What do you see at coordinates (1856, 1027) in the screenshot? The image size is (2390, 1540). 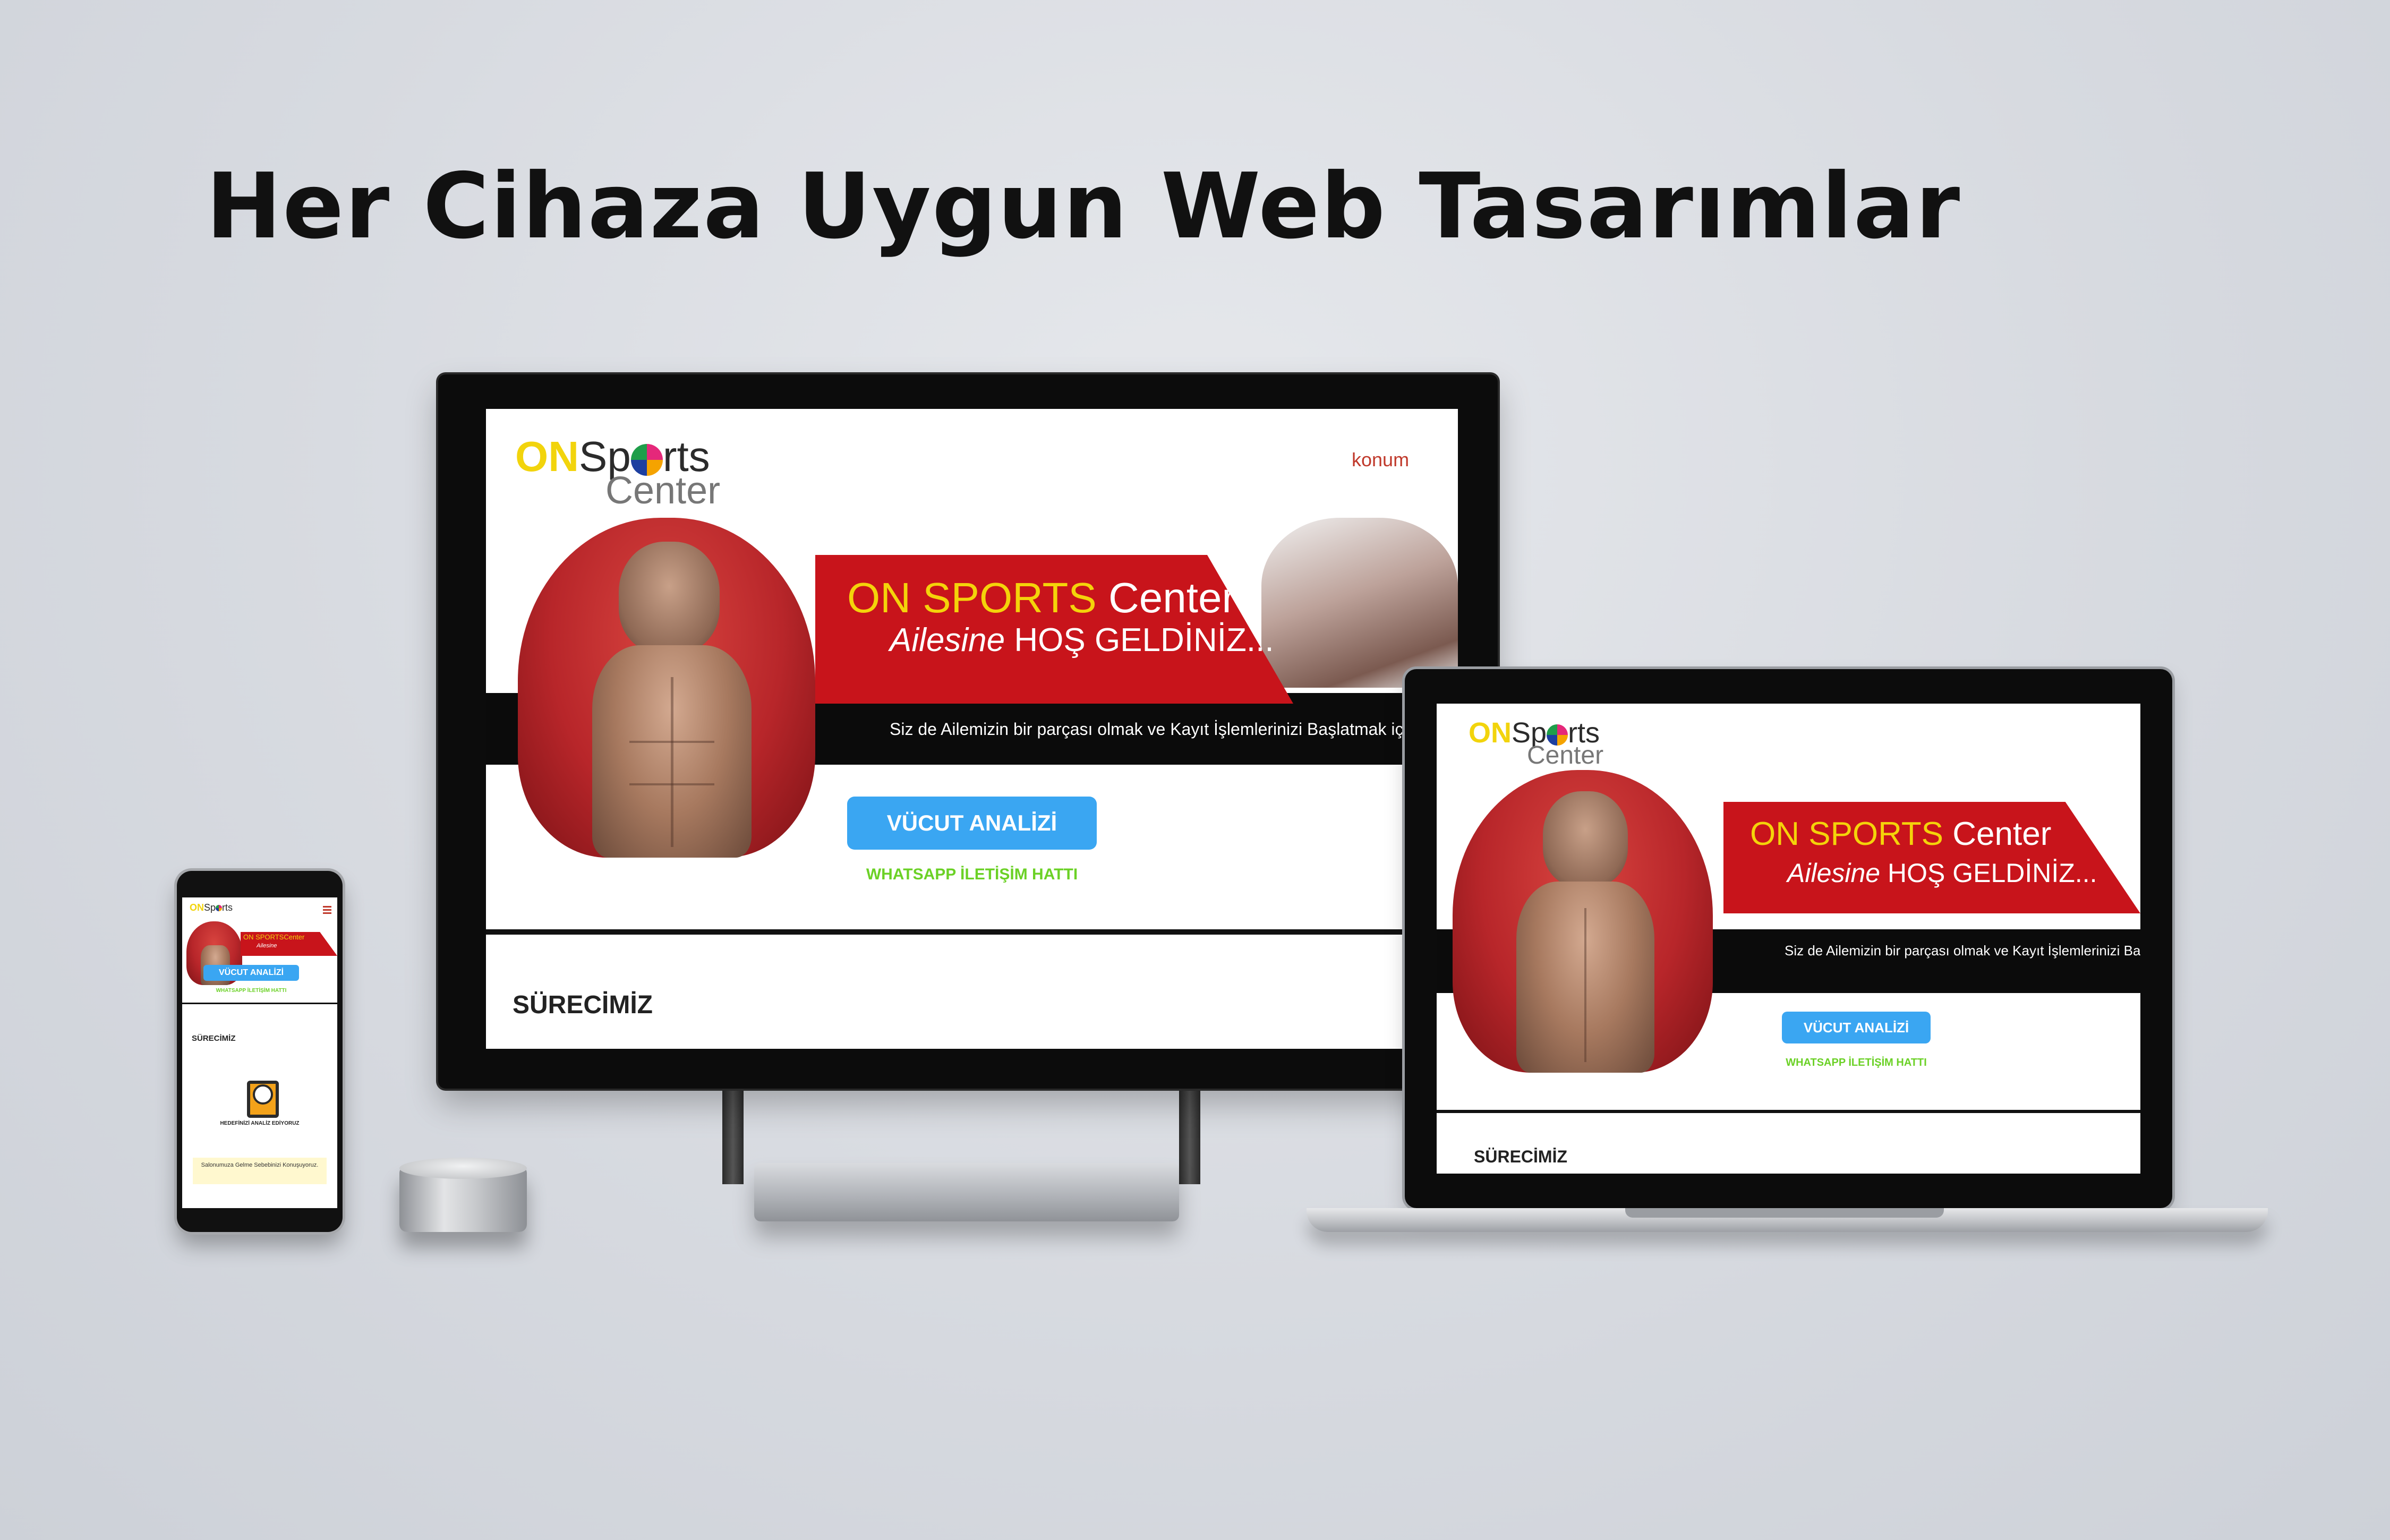 I see `body-analysis-button-laptop: VÜCUT ANALİZİ` at bounding box center [1856, 1027].